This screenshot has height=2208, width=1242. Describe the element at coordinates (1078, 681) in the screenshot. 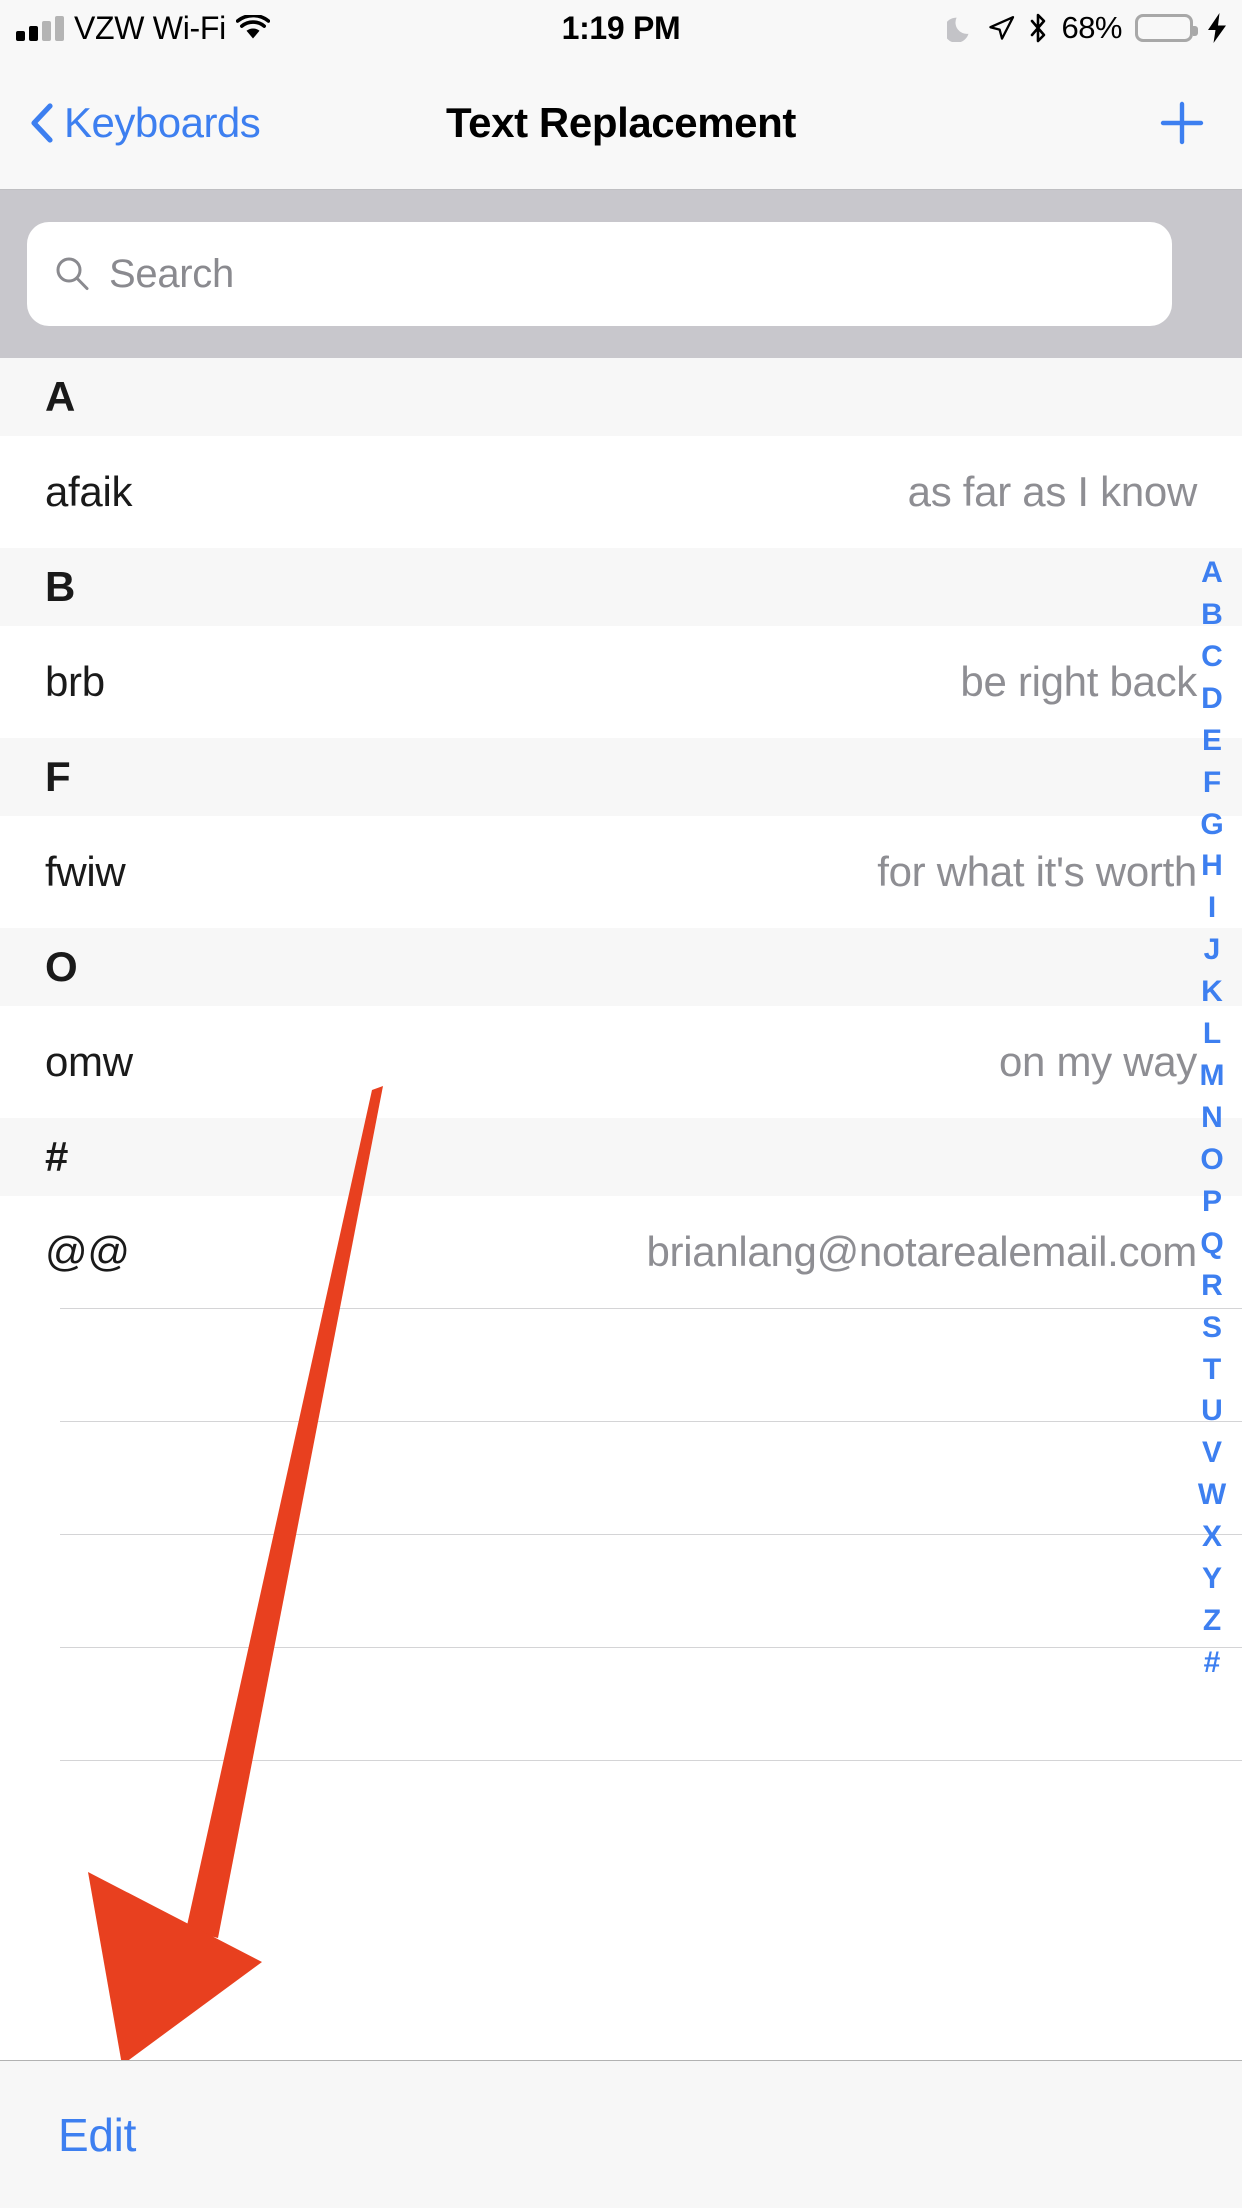

I see `row-phrase: be right back` at that location.